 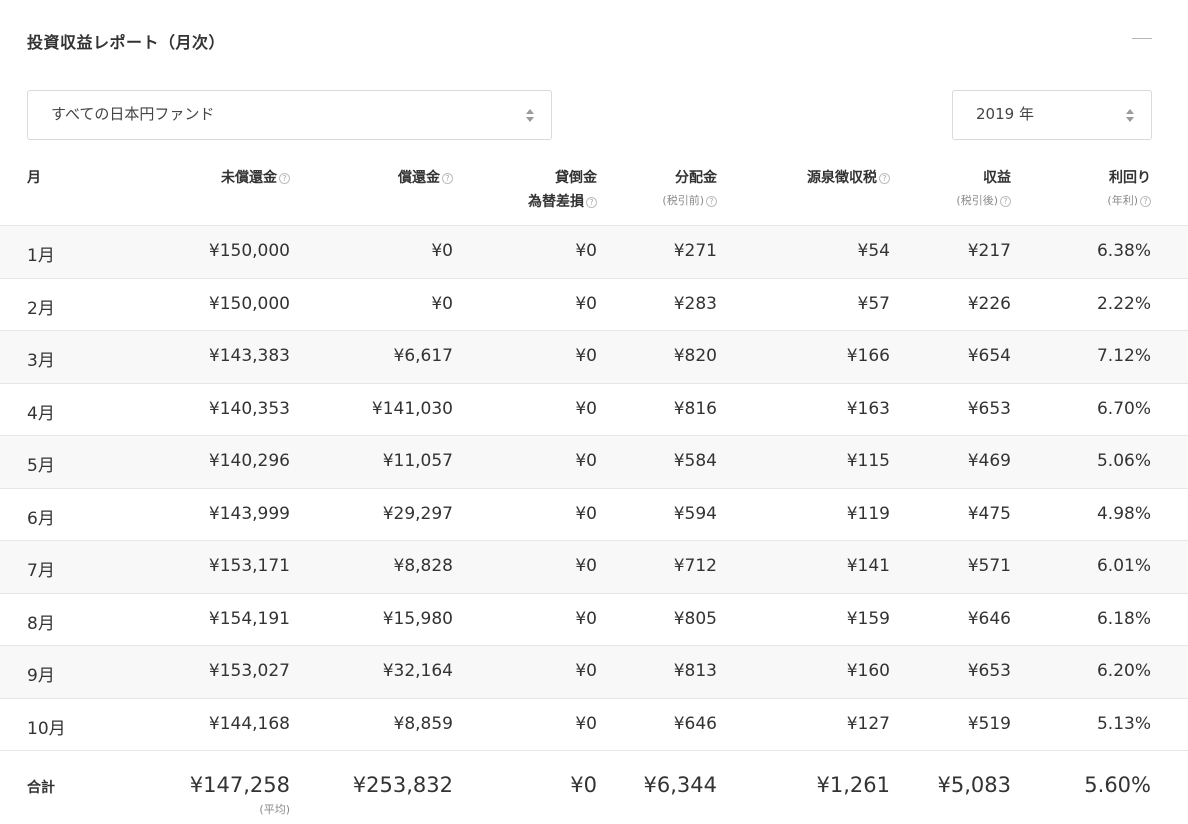 What do you see at coordinates (695, 461) in the screenshot?
I see `cell-dividend: ¥584` at bounding box center [695, 461].